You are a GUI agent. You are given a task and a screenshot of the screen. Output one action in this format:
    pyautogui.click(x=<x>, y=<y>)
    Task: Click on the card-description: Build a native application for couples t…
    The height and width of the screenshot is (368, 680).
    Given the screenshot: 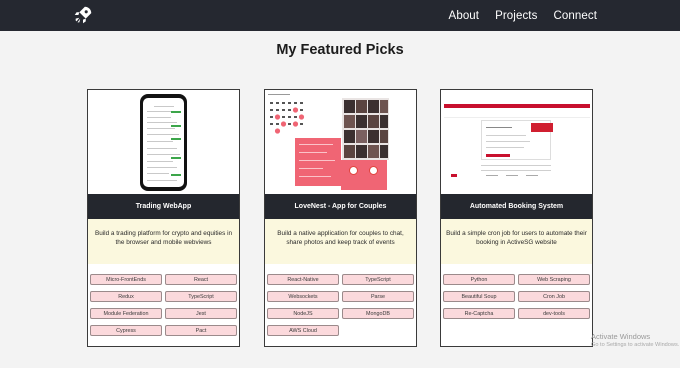 What is the action you would take?
    pyautogui.click(x=340, y=241)
    